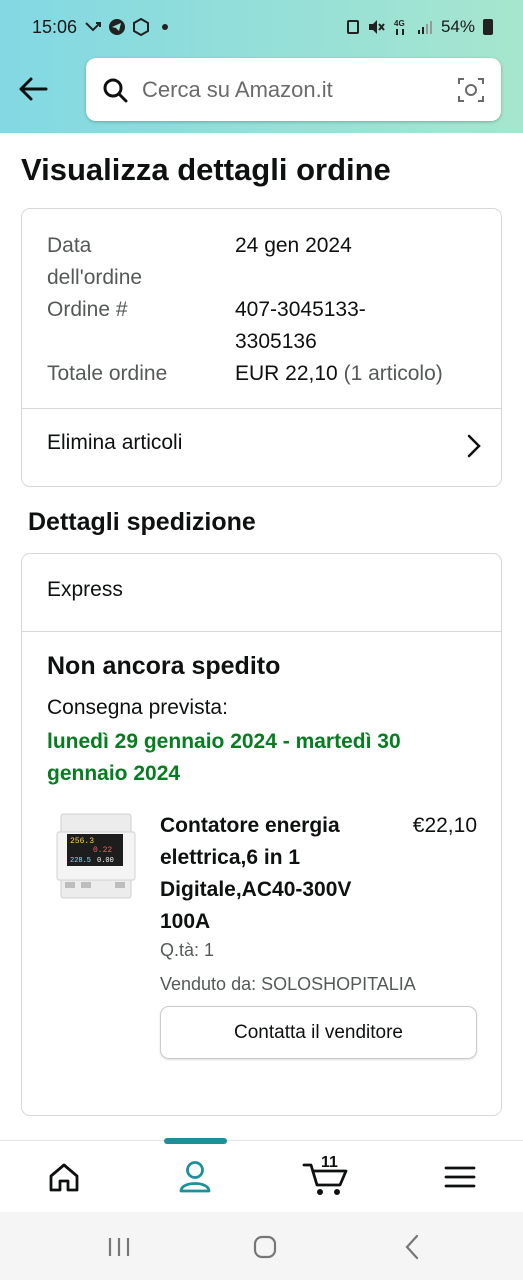  I want to click on shipment-status: Non ancora spedito, so click(164, 666).